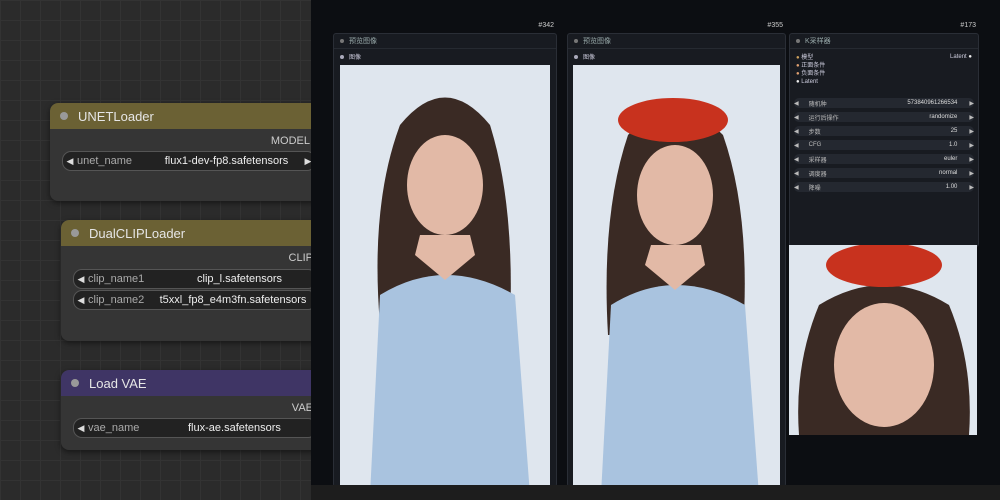 This screenshot has width=1000, height=500. Describe the element at coordinates (234, 428) in the screenshot. I see `widget-value: flux-ae.safetensors` at that location.